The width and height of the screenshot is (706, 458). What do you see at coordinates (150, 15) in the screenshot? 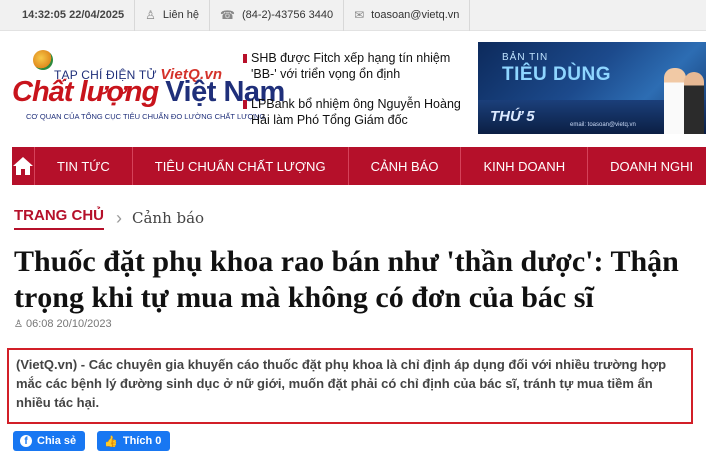
I see `user-icon: ♙` at bounding box center [150, 15].